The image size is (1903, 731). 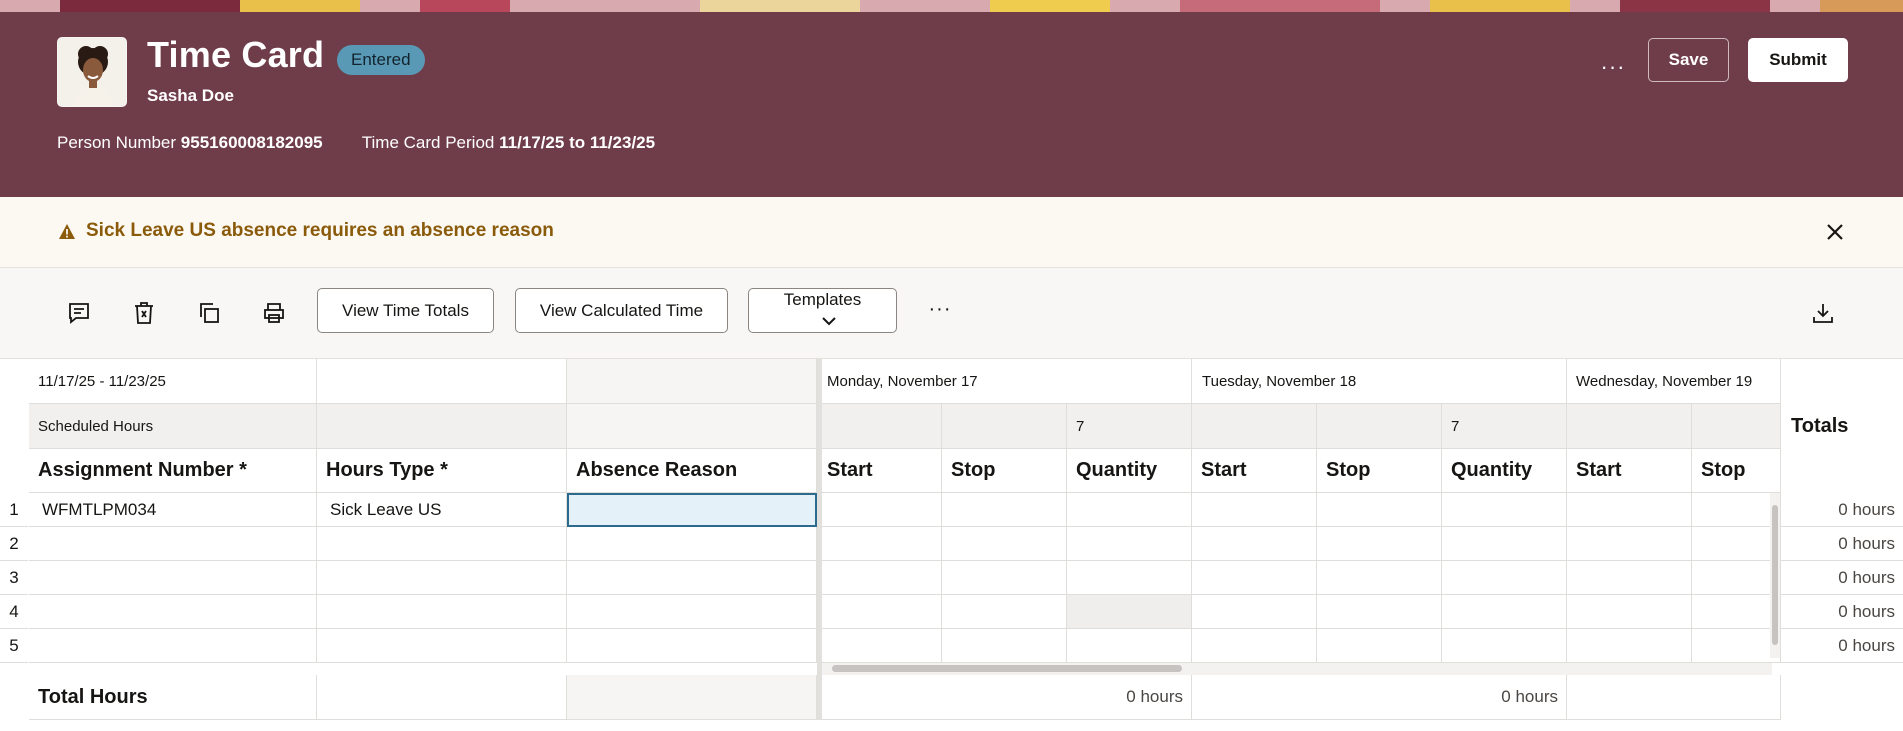 What do you see at coordinates (1798, 60) in the screenshot?
I see `submit-button: Submit` at bounding box center [1798, 60].